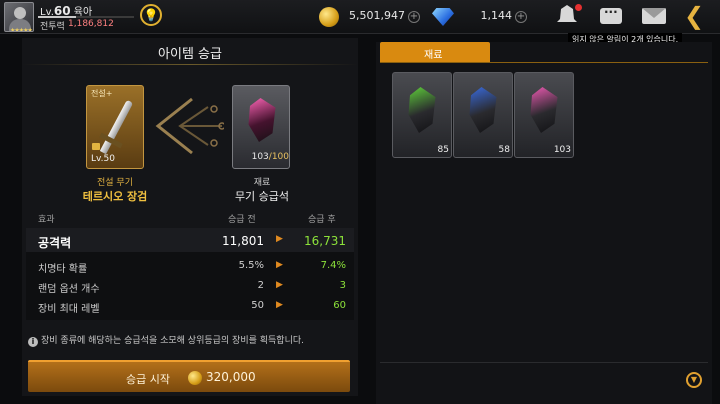  Describe the element at coordinates (115, 127) in the screenshot. I see `weapon-slot: 전설+ Lv.50` at that location.